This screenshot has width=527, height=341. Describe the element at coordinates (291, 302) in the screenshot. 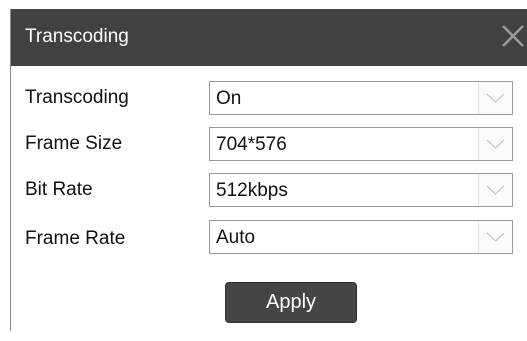

I see `apply-button: Apply` at that location.